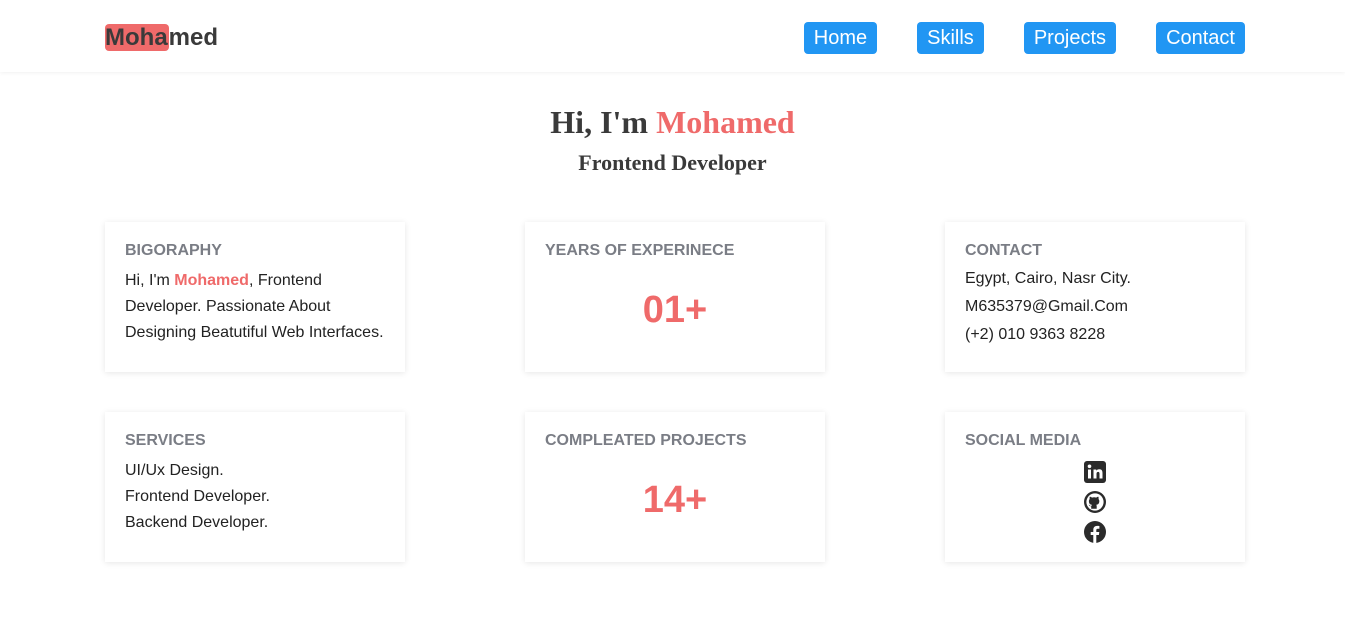 The width and height of the screenshot is (1345, 621). I want to click on projects-value: 14+, so click(675, 500).